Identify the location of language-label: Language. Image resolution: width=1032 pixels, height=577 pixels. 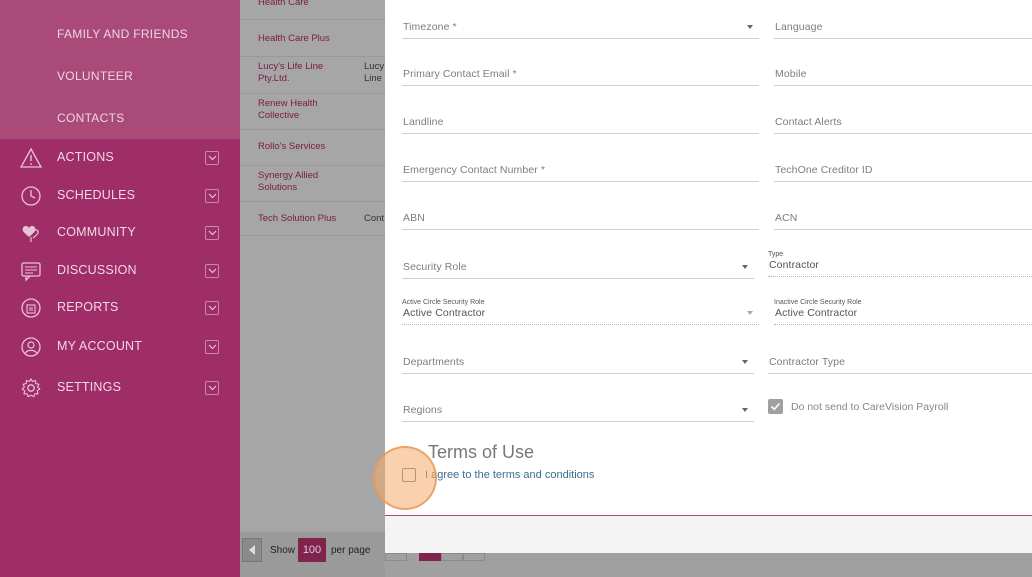
(799, 27).